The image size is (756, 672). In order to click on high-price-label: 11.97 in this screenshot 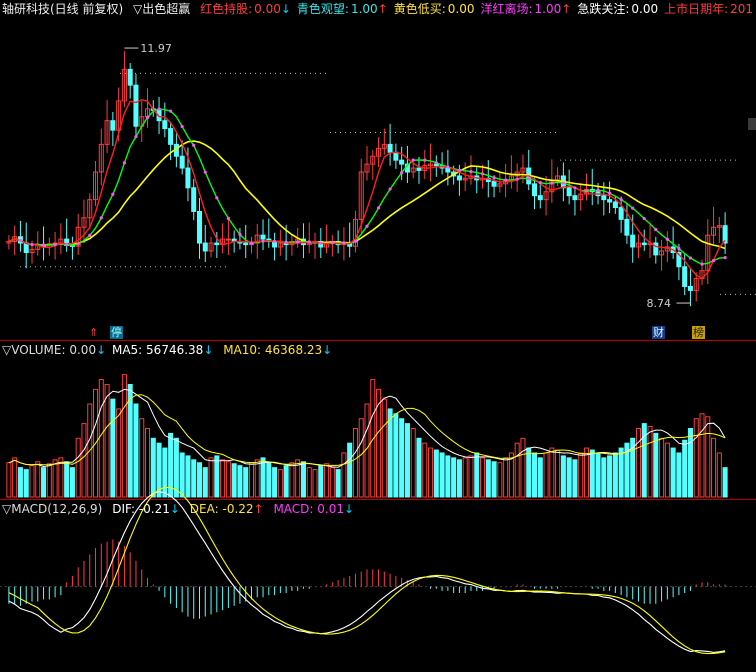, I will do `click(156, 48)`.